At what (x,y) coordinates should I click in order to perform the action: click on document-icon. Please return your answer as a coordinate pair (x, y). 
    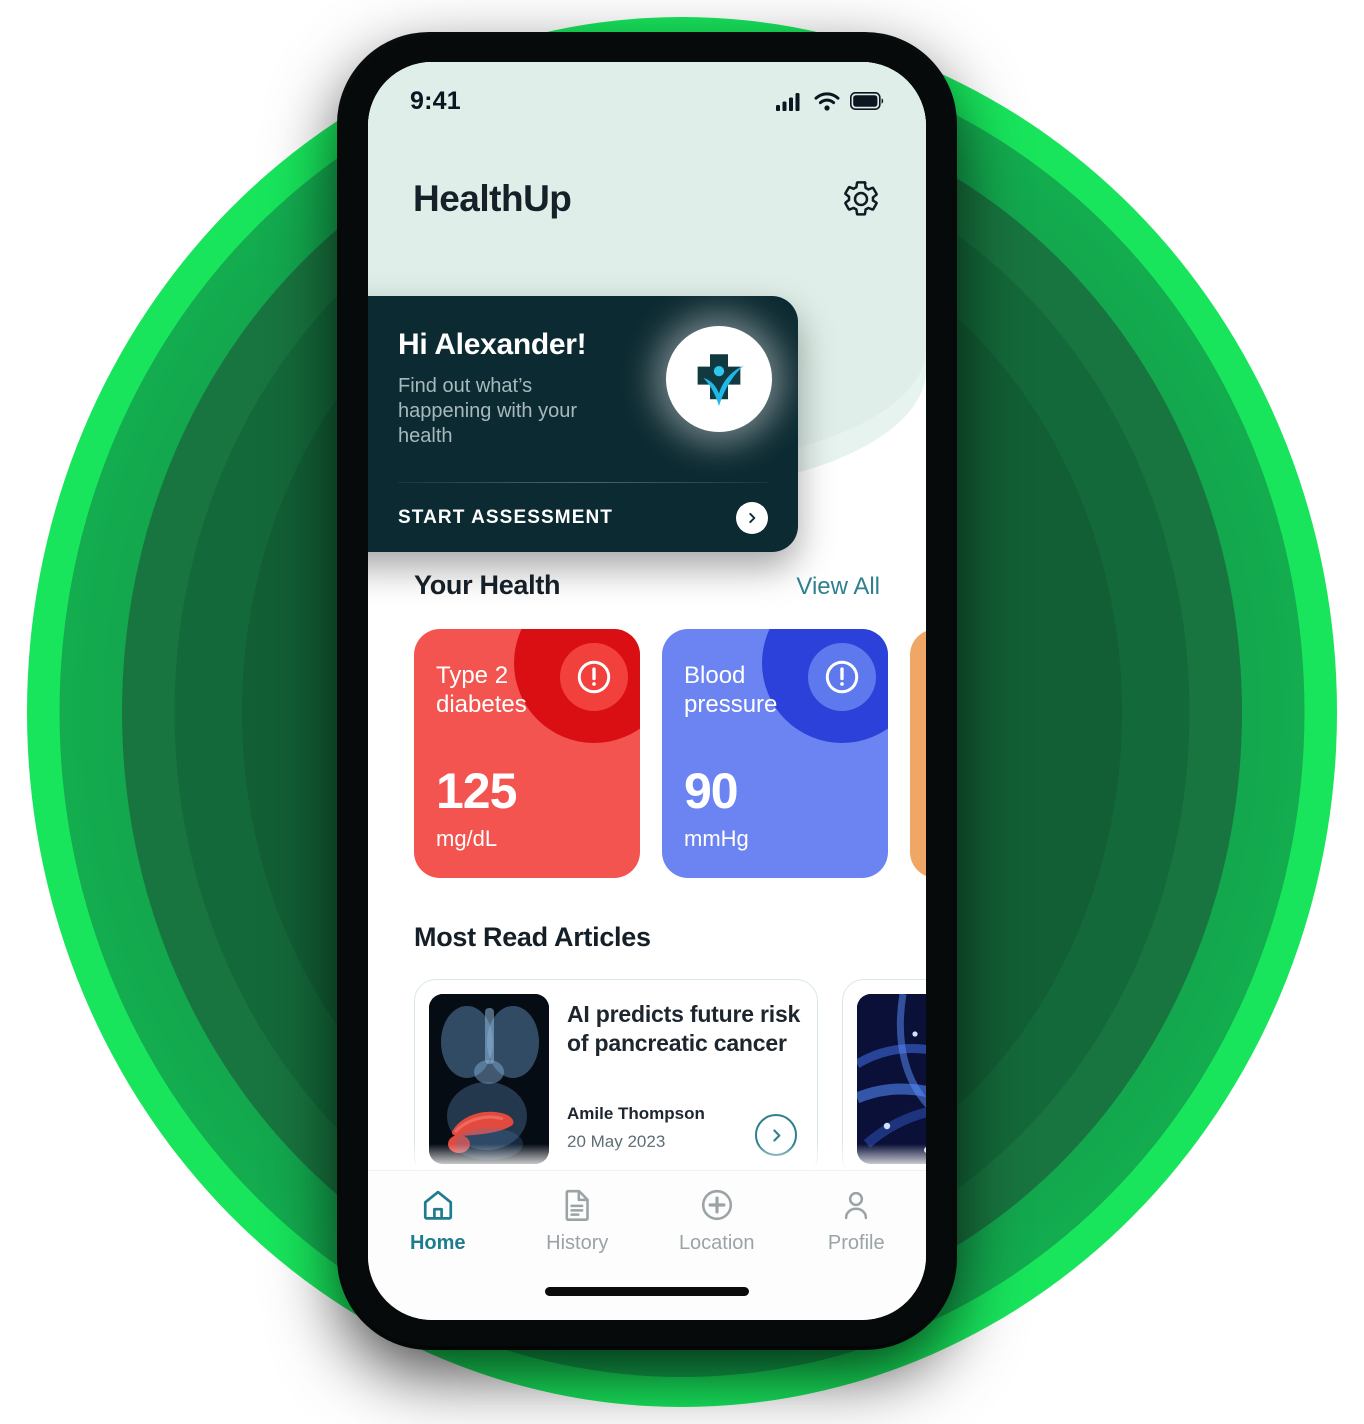
    Looking at the image, I should click on (577, 1205).